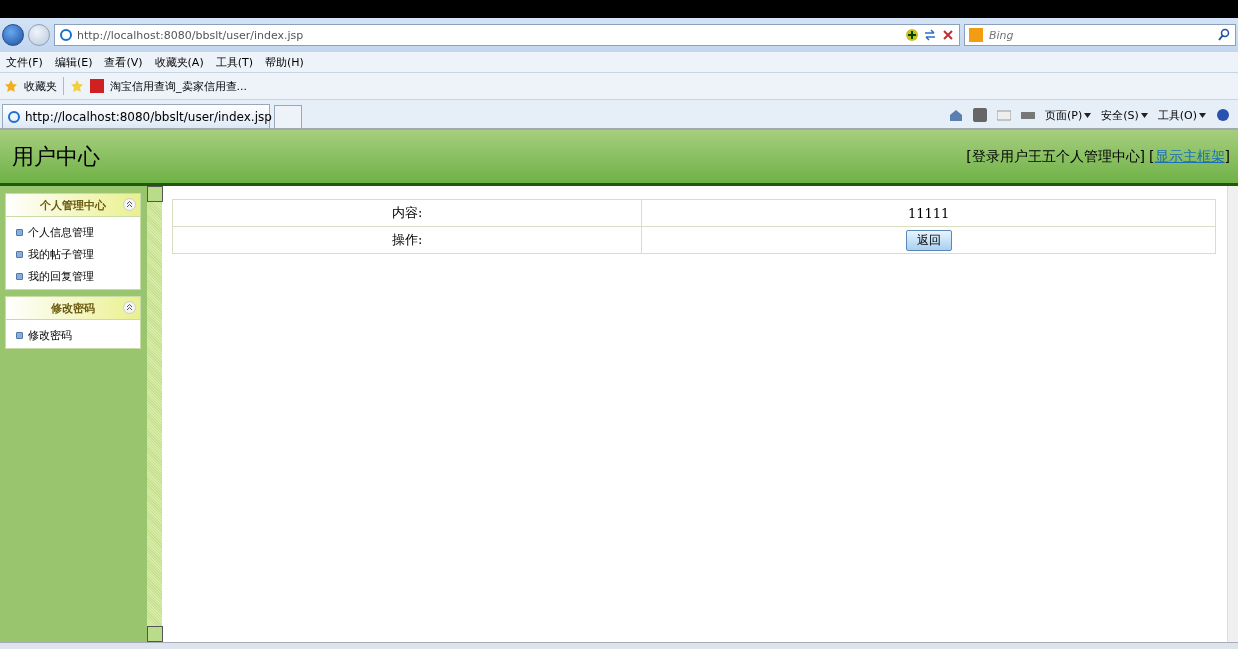 The image size is (1238, 649). What do you see at coordinates (1232, 414) in the screenshot?
I see `scrollbar` at bounding box center [1232, 414].